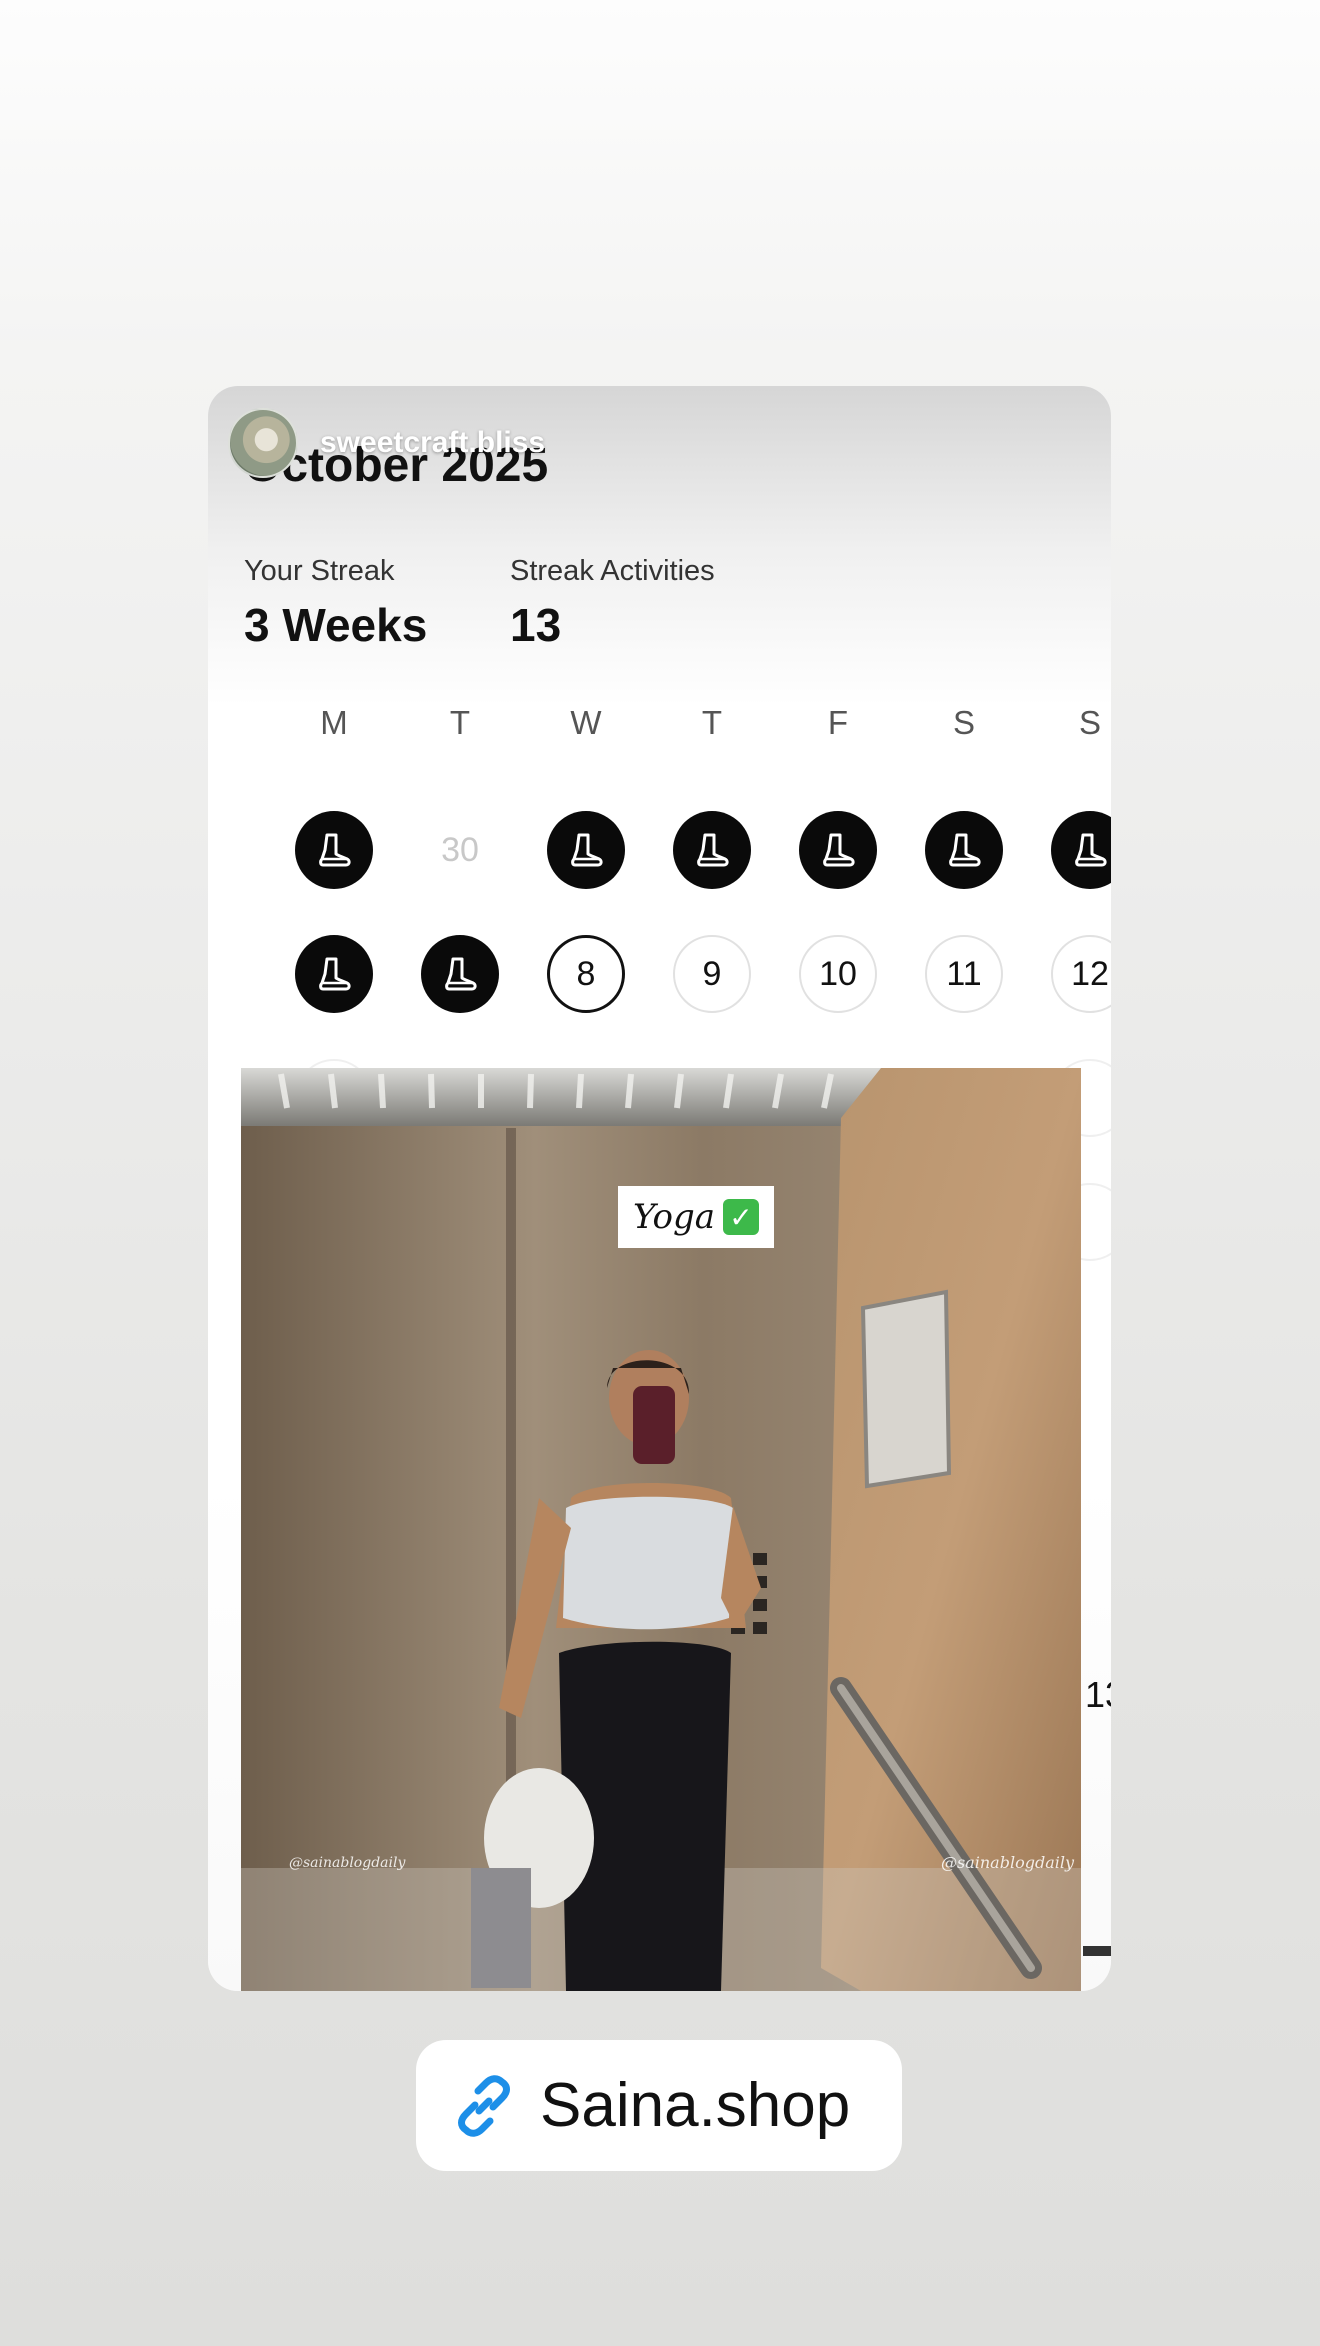 Image resolution: width=1320 pixels, height=2346 pixels. Describe the element at coordinates (263, 443) in the screenshot. I see `author-avatar` at that location.